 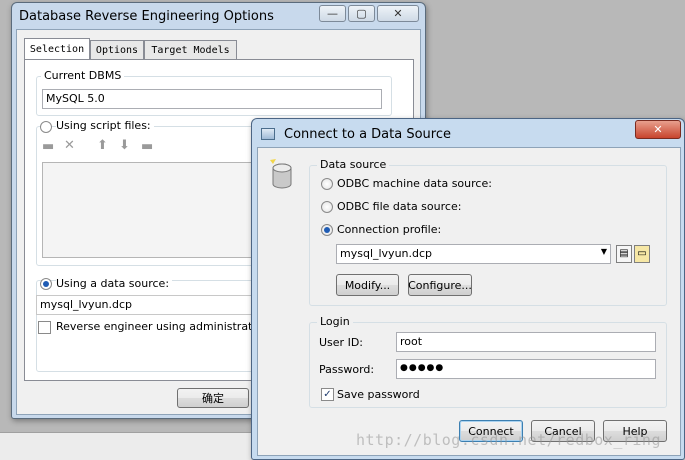 I want to click on data-source-group-label: Data source, so click(x=353, y=164).